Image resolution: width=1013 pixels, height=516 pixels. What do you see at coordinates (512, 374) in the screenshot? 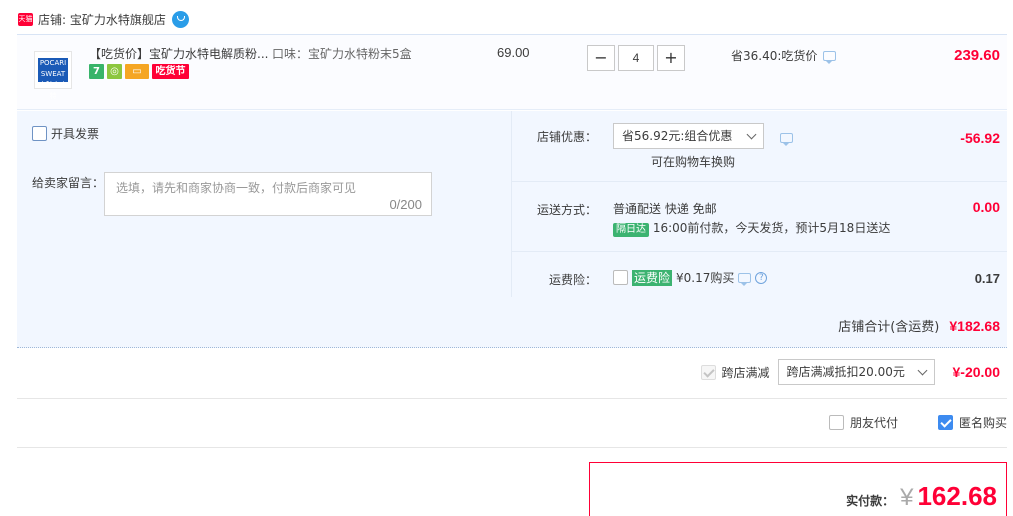
I see `cross-store-discount-row: 跨店满减 跨店满减抵扣20.00元 ¥-20.00` at bounding box center [512, 374].